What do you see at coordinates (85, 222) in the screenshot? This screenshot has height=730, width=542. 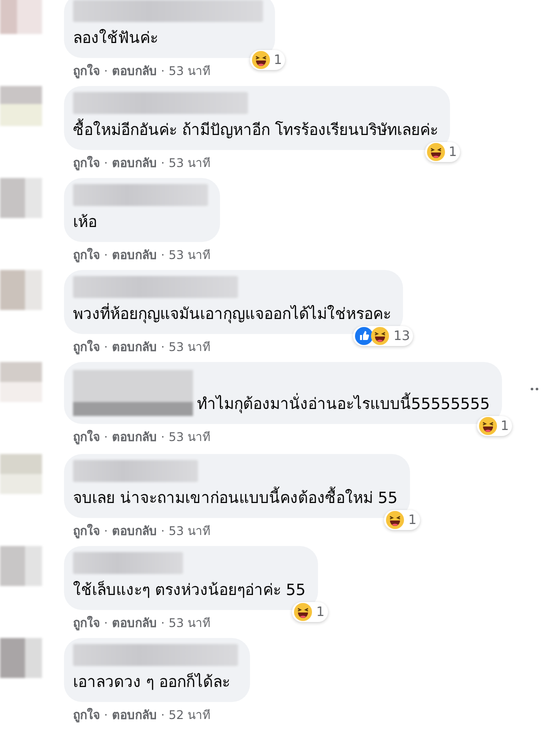 I see `comment-text: เห้อ` at bounding box center [85, 222].